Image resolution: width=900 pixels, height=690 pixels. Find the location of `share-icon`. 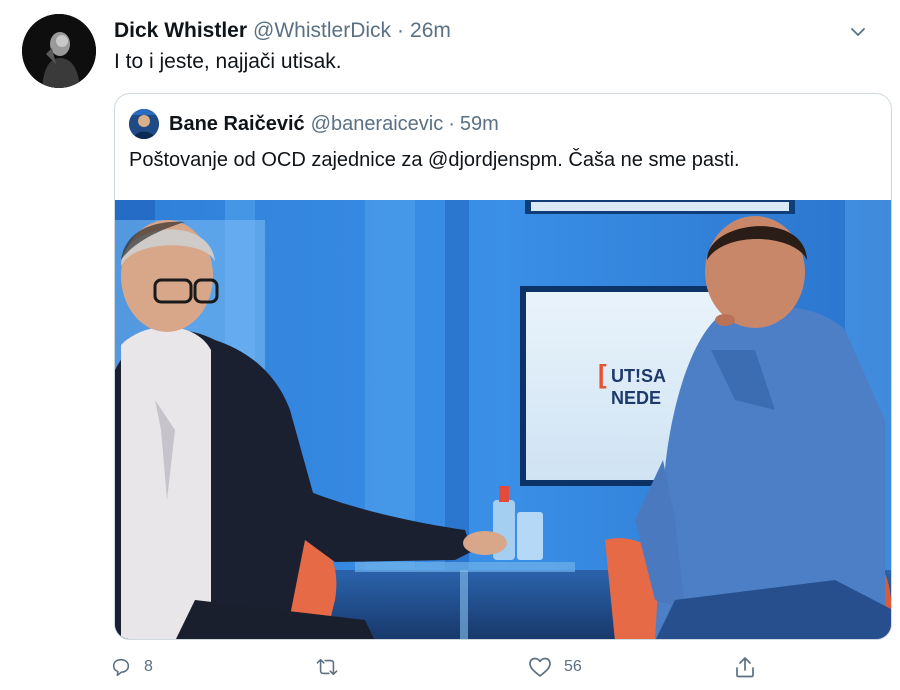

share-icon is located at coordinates (745, 667).